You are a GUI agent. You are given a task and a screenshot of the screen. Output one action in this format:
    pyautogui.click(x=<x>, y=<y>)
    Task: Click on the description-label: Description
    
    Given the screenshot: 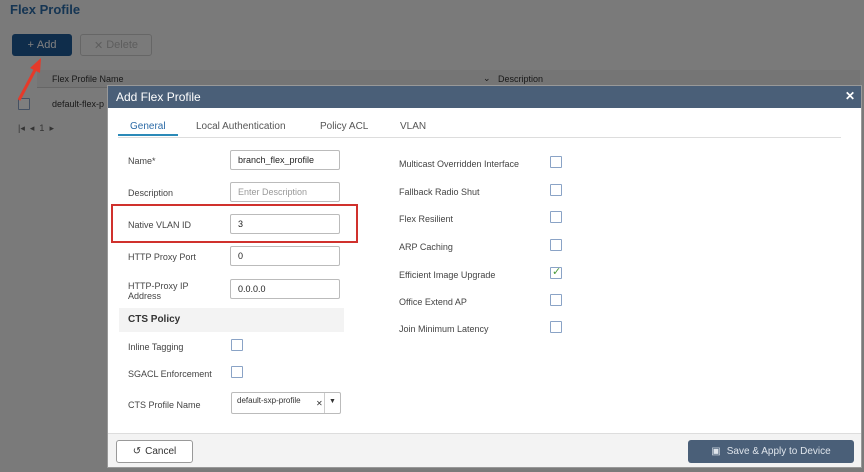 What is the action you would take?
    pyautogui.click(x=151, y=193)
    